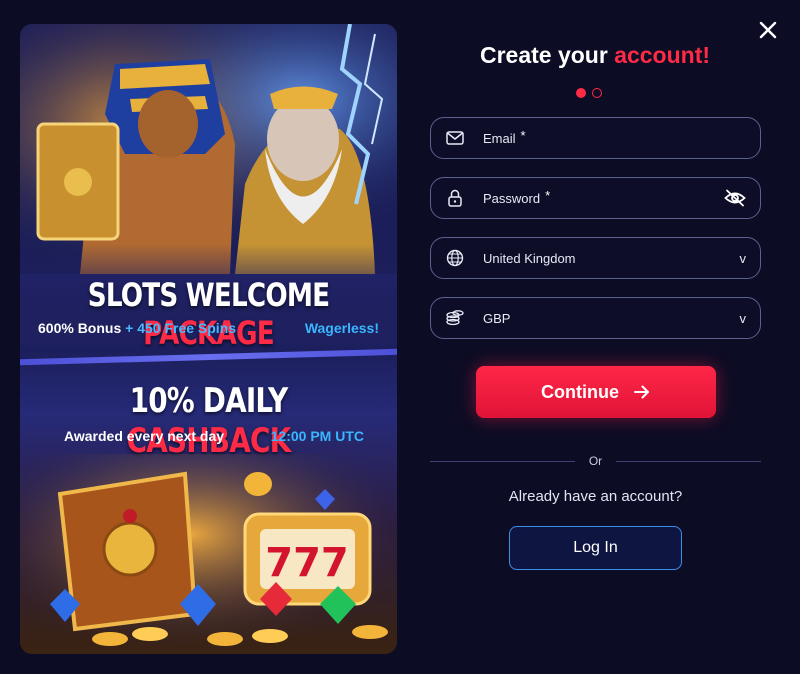 This screenshot has height=674, width=800. What do you see at coordinates (595, 198) in the screenshot?
I see `password-field: Password *` at bounding box center [595, 198].